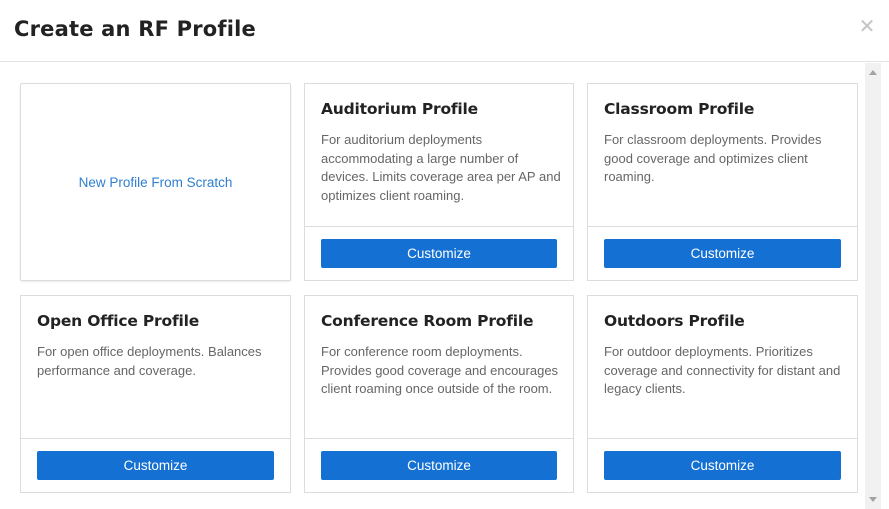  What do you see at coordinates (674, 321) in the screenshot?
I see `card-title: Outdoors Profile` at bounding box center [674, 321].